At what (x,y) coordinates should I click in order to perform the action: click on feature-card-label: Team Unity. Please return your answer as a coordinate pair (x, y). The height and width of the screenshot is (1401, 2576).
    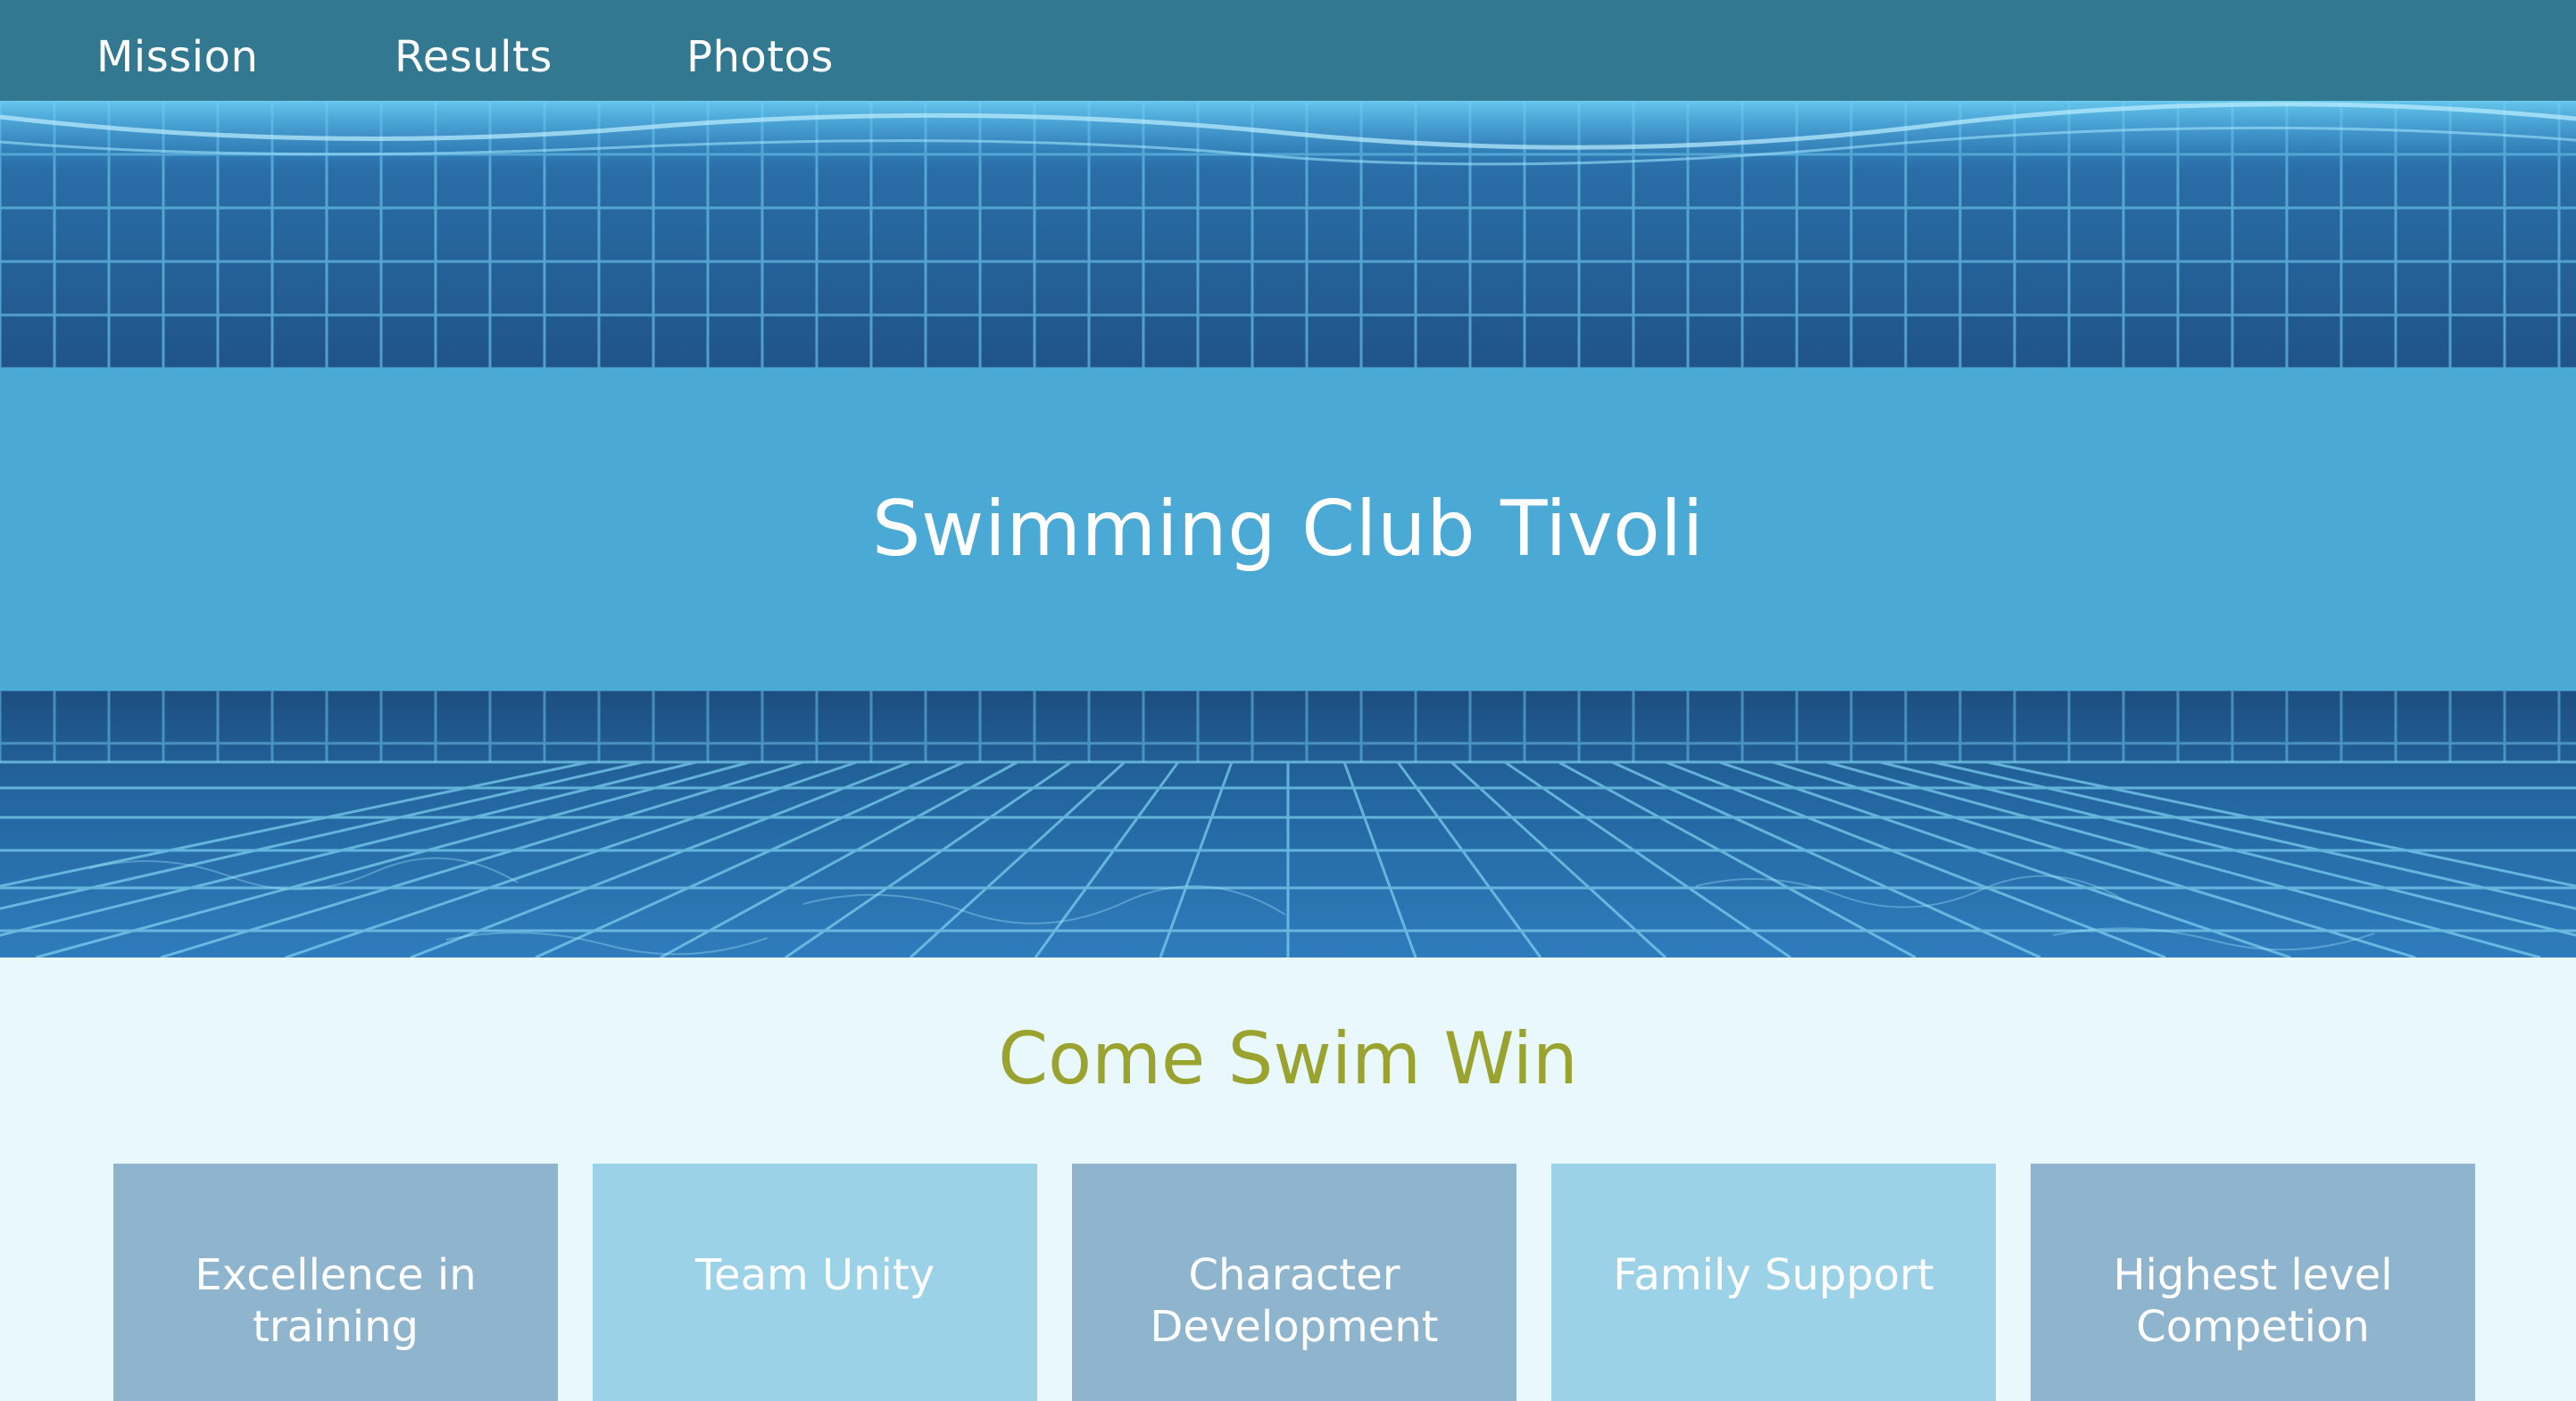
    Looking at the image, I should click on (814, 1275).